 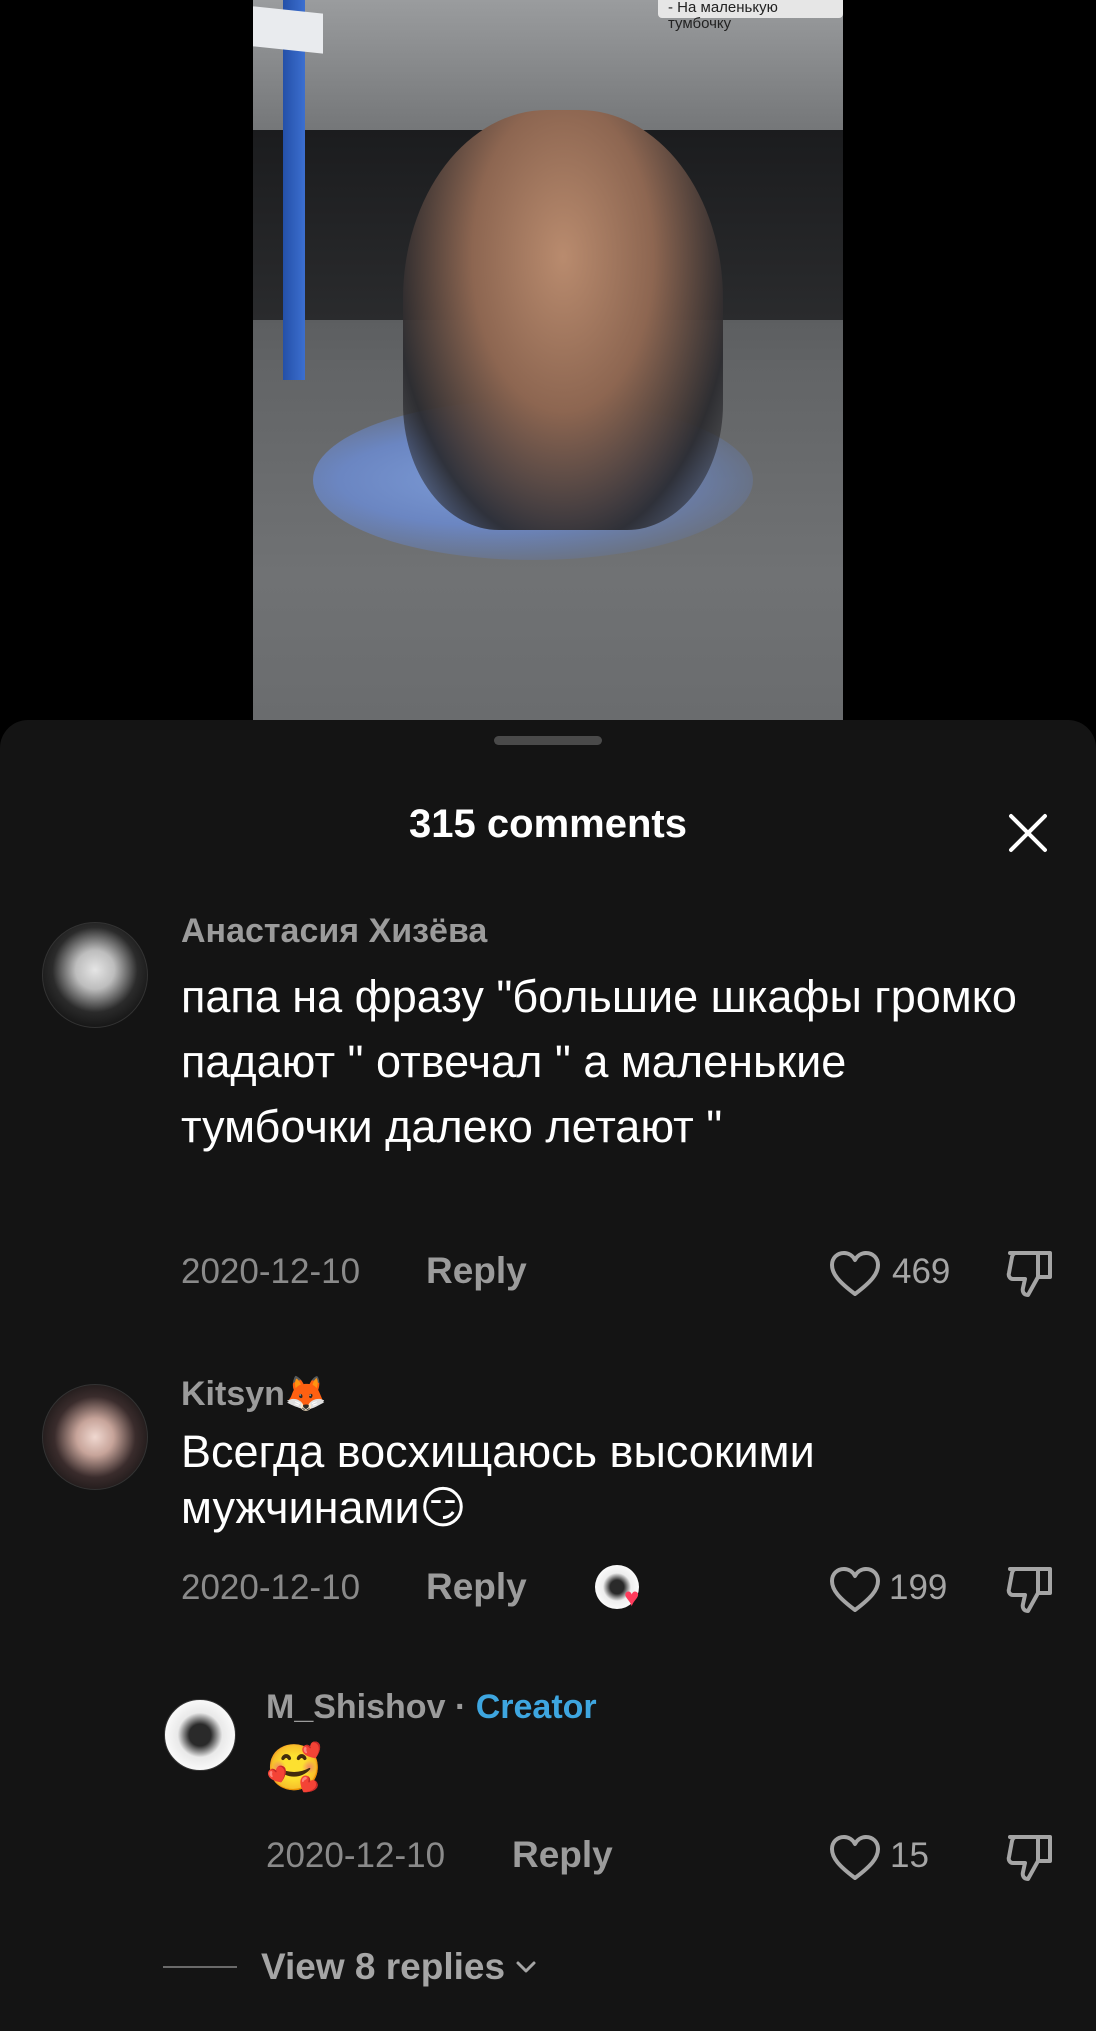 What do you see at coordinates (334, 931) in the screenshot?
I see `comment-username: Анастасия Хизёва` at bounding box center [334, 931].